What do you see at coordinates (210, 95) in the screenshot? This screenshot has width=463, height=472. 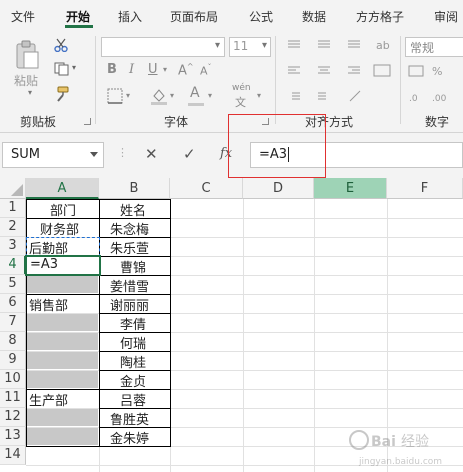 I see `font-color-dropdown-icon: ▾` at bounding box center [210, 95].